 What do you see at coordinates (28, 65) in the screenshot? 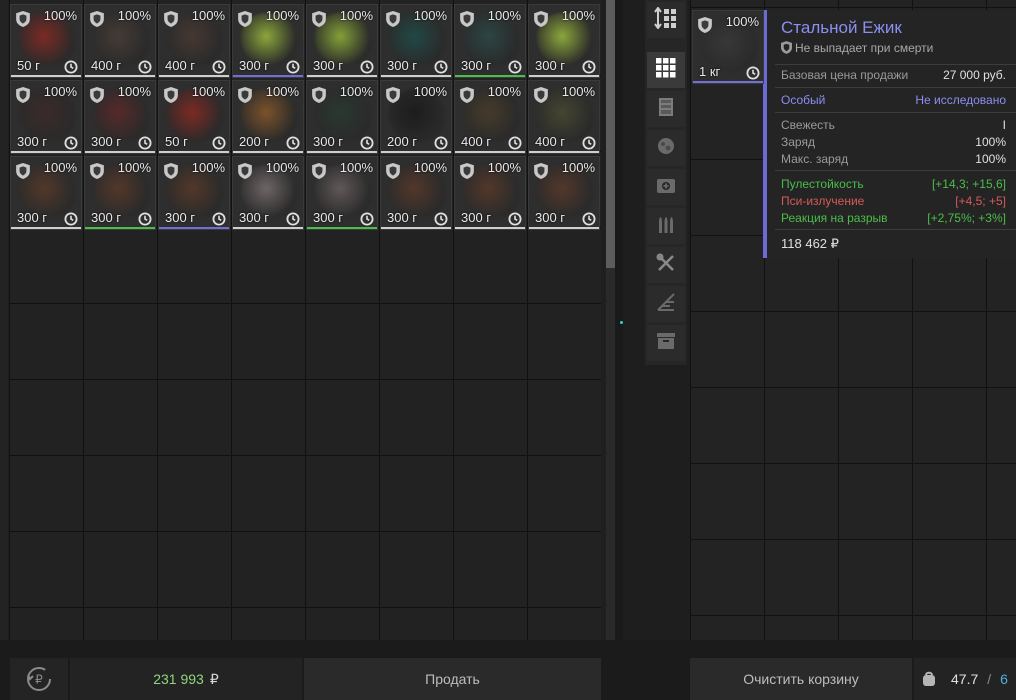
I see `item-weight: 50 г` at bounding box center [28, 65].